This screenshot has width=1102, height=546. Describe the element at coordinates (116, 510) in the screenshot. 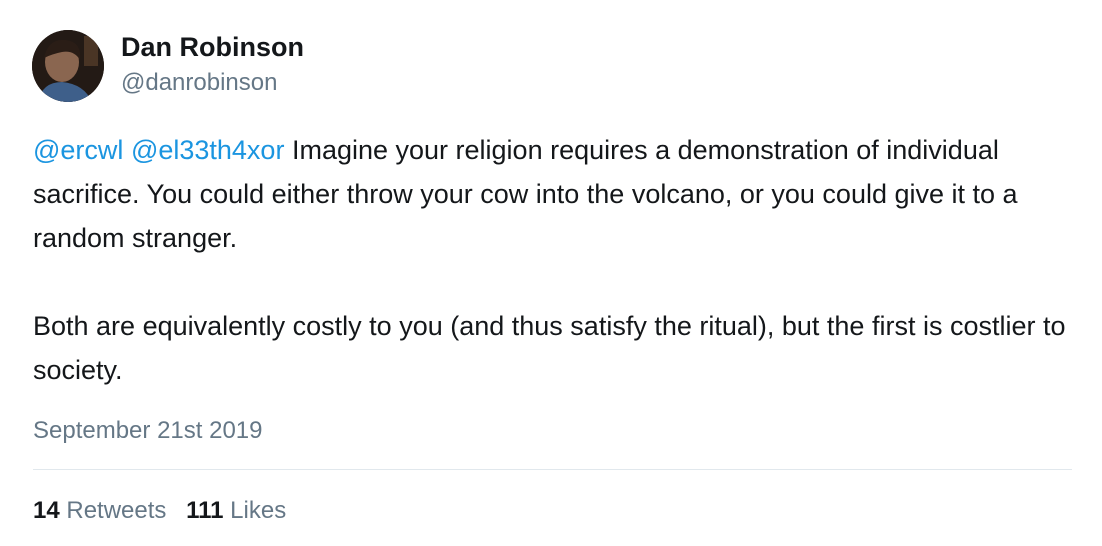

I see `retweets-label: Retweets` at that location.